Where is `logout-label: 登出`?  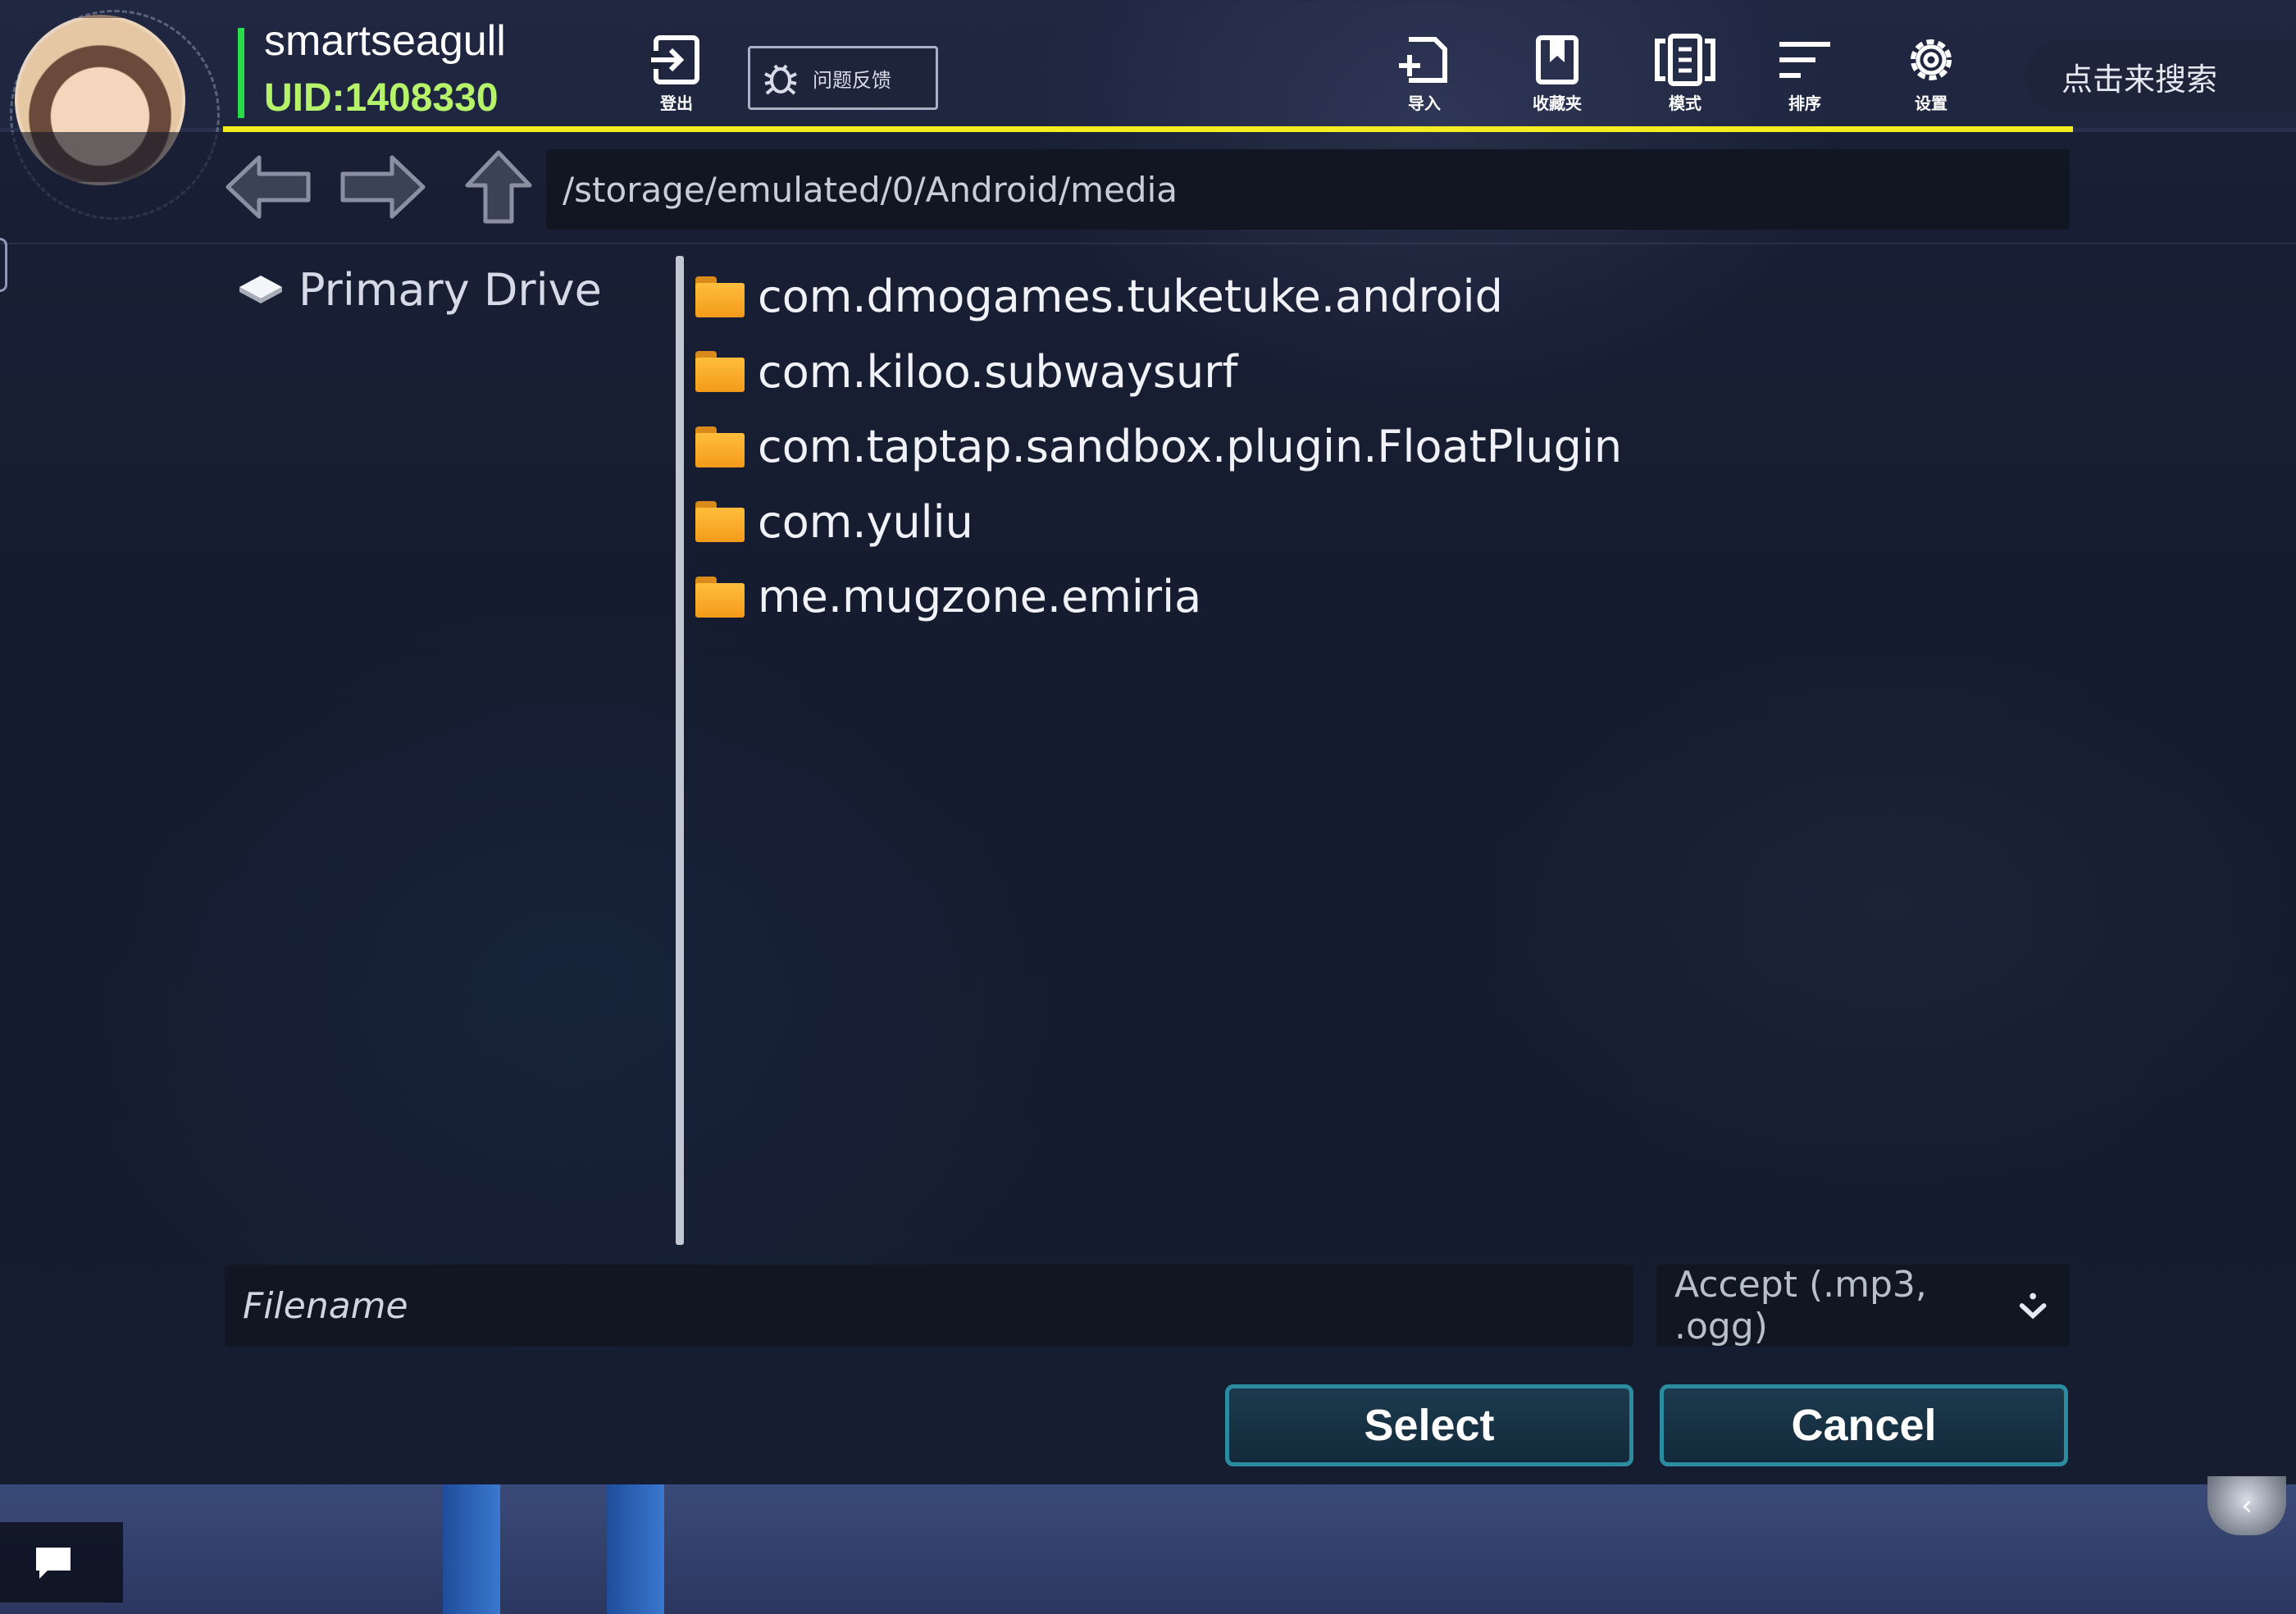
logout-label: 登出 is located at coordinates (676, 103).